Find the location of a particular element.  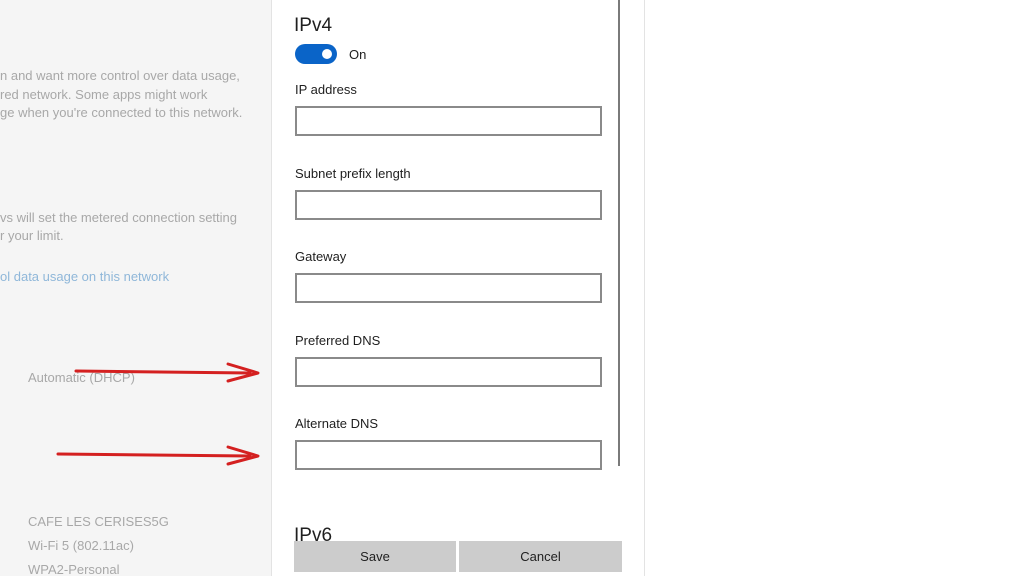

metered-description-line-1: n and want more control over data usage, is located at coordinates (120, 75).